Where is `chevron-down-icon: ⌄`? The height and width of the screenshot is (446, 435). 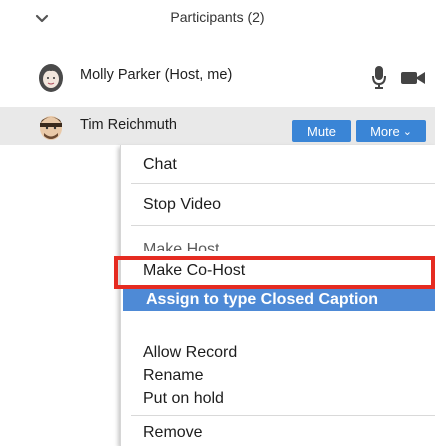 chevron-down-icon: ⌄ is located at coordinates (407, 131).